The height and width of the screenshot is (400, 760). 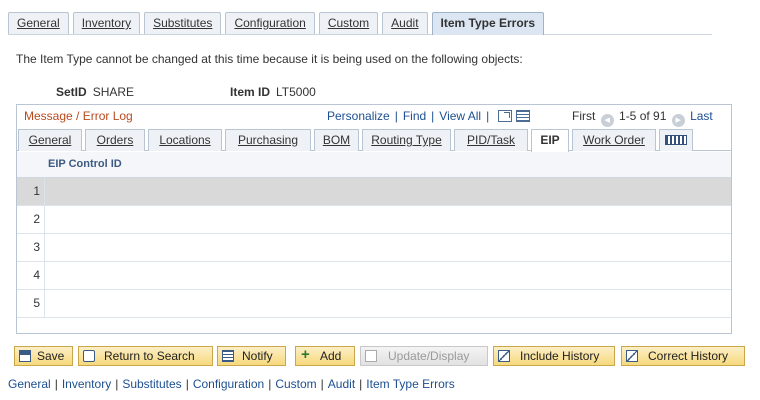 I want to click on table-row: 2, so click(x=374, y=220).